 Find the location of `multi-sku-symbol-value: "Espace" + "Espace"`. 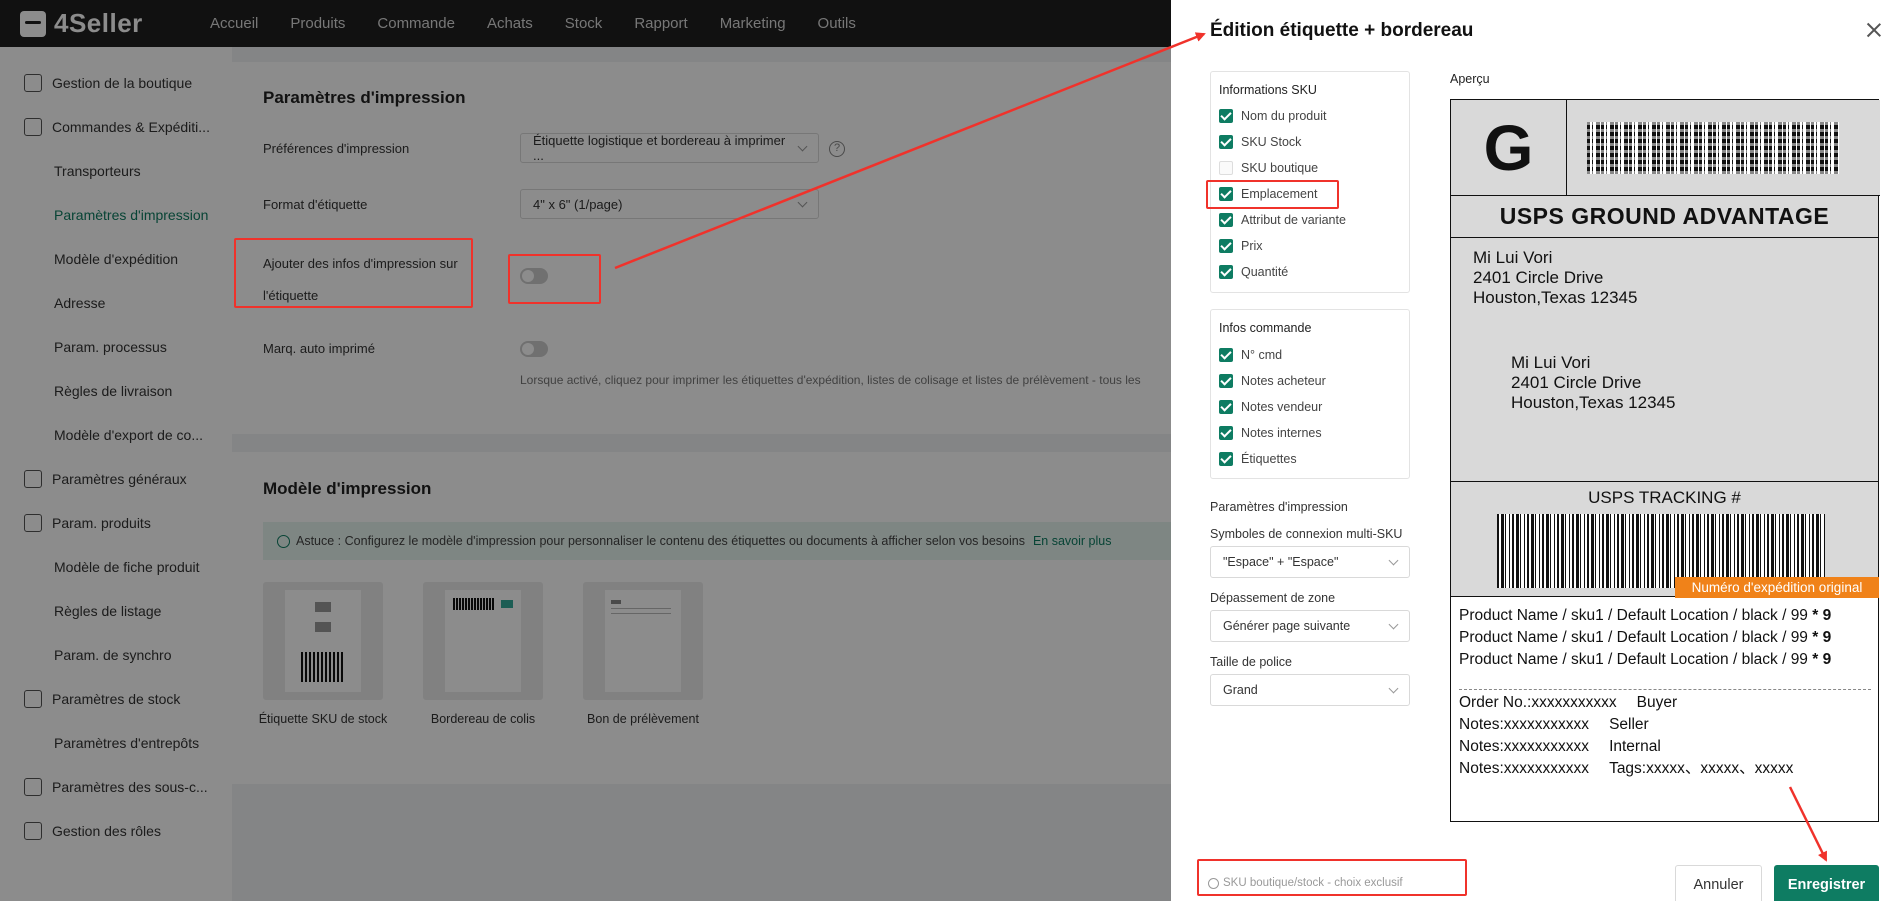

multi-sku-symbol-value: "Espace" + "Espace" is located at coordinates (1281, 562).